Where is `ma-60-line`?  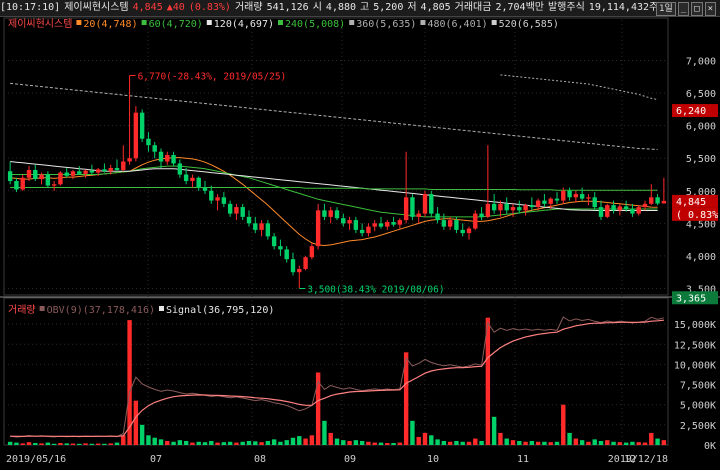 ma-60-line is located at coordinates (334, 191).